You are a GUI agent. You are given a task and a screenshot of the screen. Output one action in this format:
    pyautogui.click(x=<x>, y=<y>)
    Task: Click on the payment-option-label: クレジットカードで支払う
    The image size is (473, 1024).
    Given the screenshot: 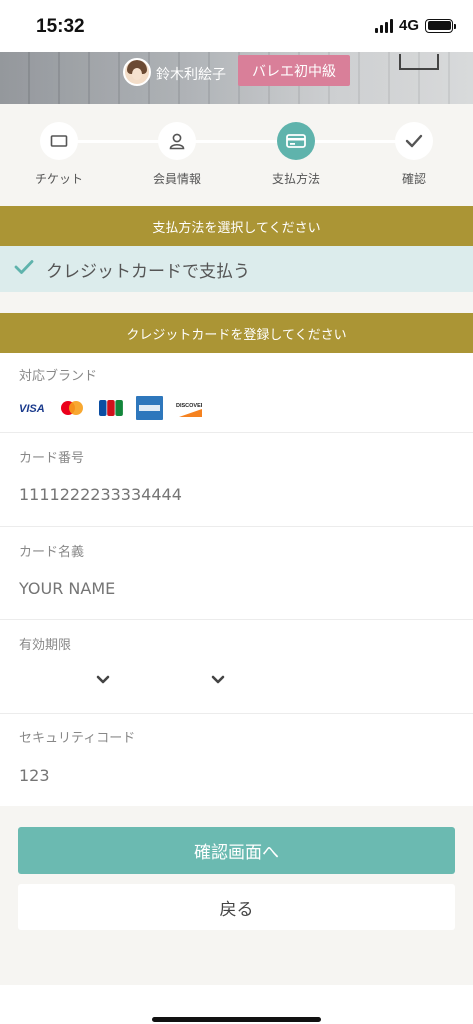 What is the action you would take?
    pyautogui.click(x=148, y=271)
    